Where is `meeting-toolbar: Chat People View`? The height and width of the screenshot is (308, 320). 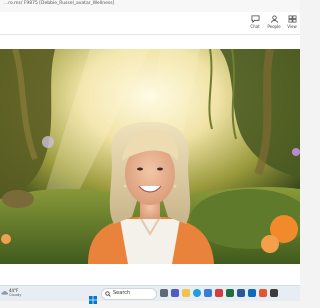
meeting-toolbar: Chat People View is located at coordinates (150, 23).